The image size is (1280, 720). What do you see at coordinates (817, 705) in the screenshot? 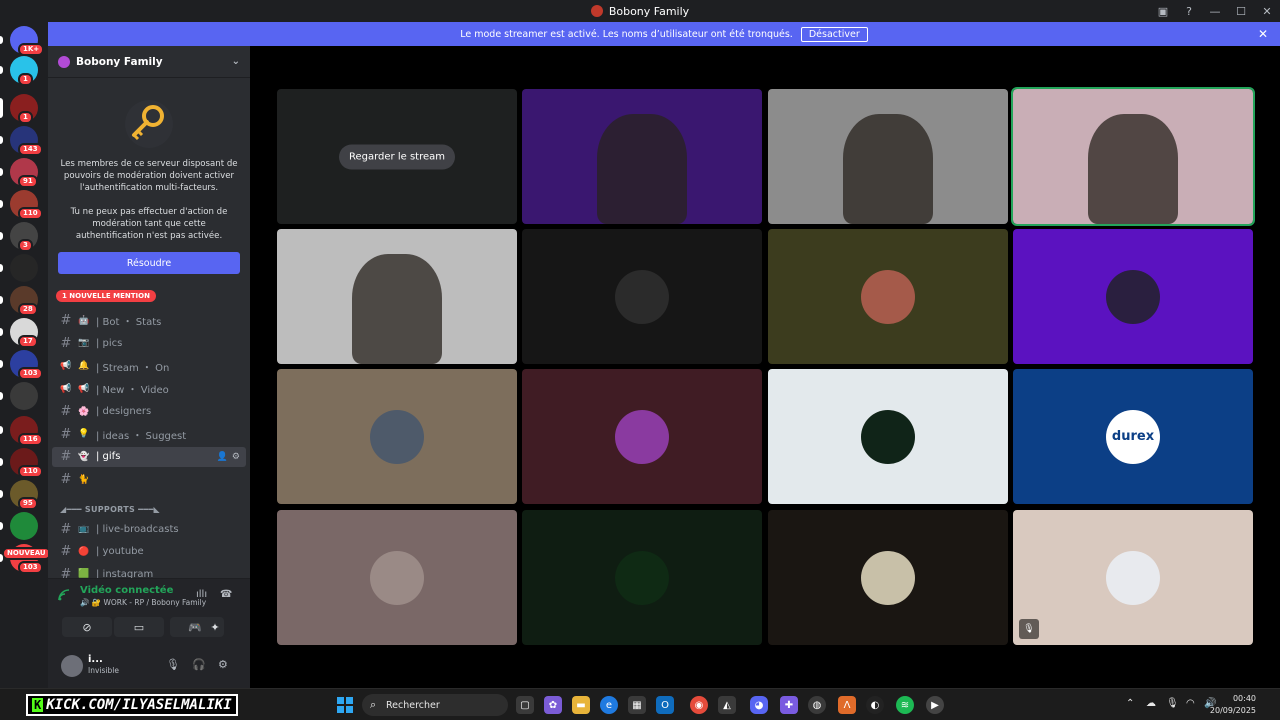
I see `obs-icon: ◍` at bounding box center [817, 705].